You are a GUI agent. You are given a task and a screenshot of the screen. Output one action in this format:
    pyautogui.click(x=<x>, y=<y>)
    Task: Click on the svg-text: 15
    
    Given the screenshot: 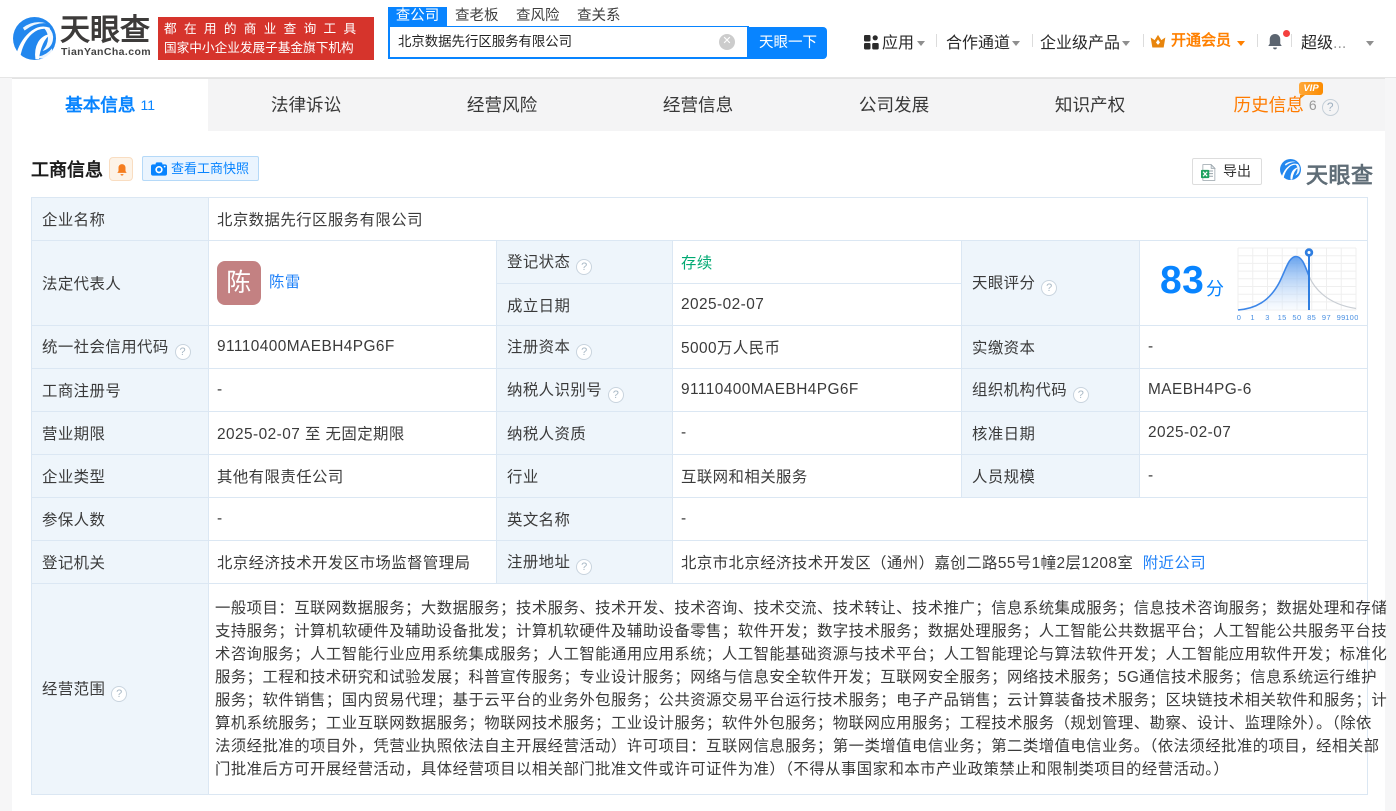 What is the action you would take?
    pyautogui.click(x=1282, y=317)
    